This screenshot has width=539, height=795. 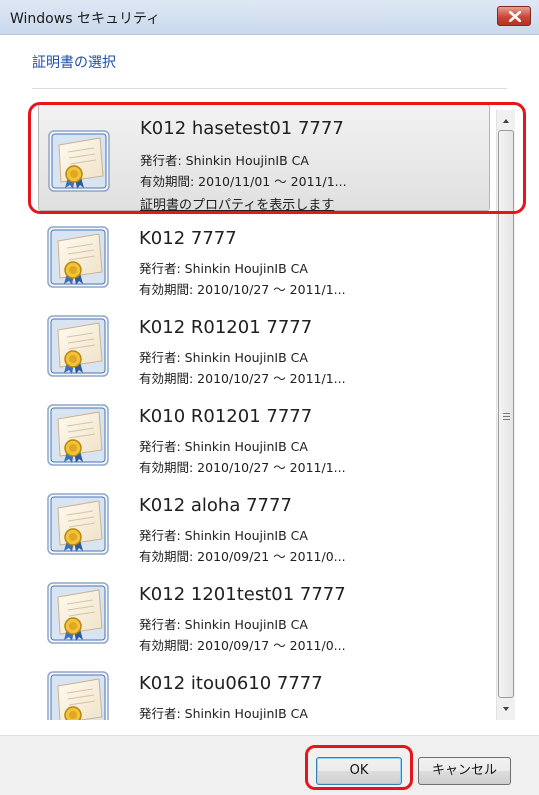 I want to click on certificate-name: K010 R01201 7777, so click(x=226, y=416).